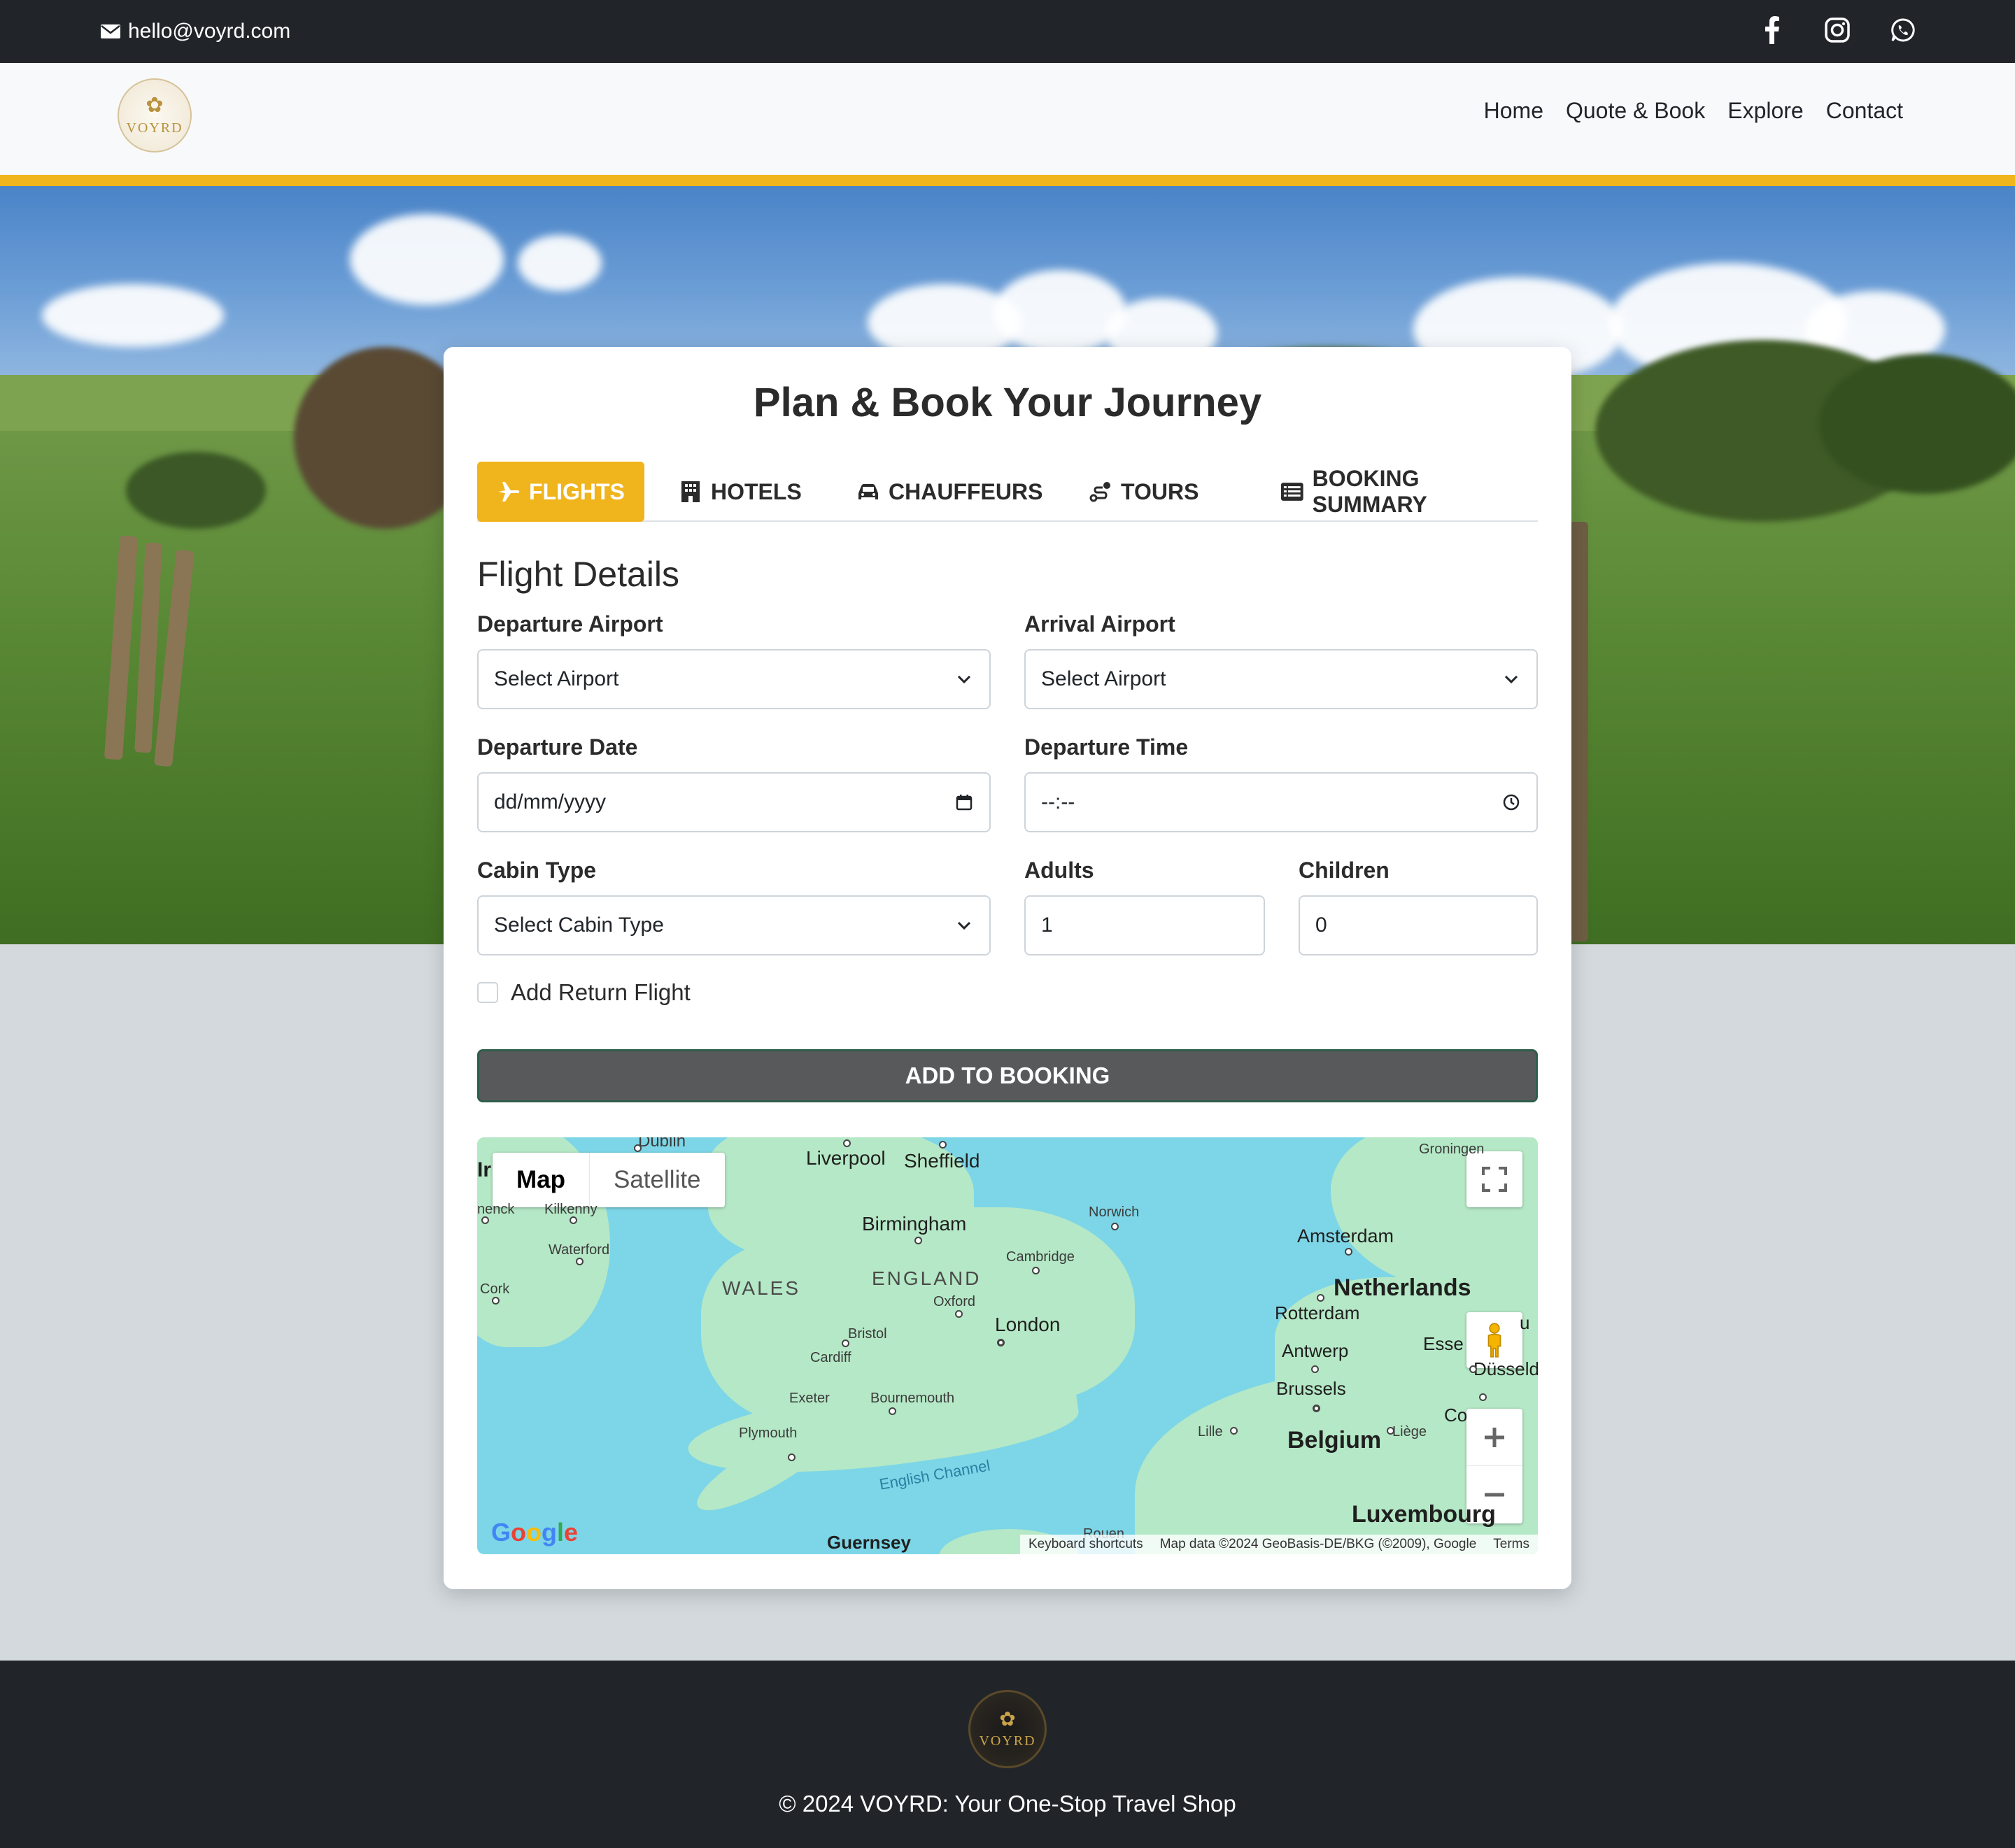 The height and width of the screenshot is (1848, 2015). I want to click on map-type-satellite-button: Satellite, so click(657, 1180).